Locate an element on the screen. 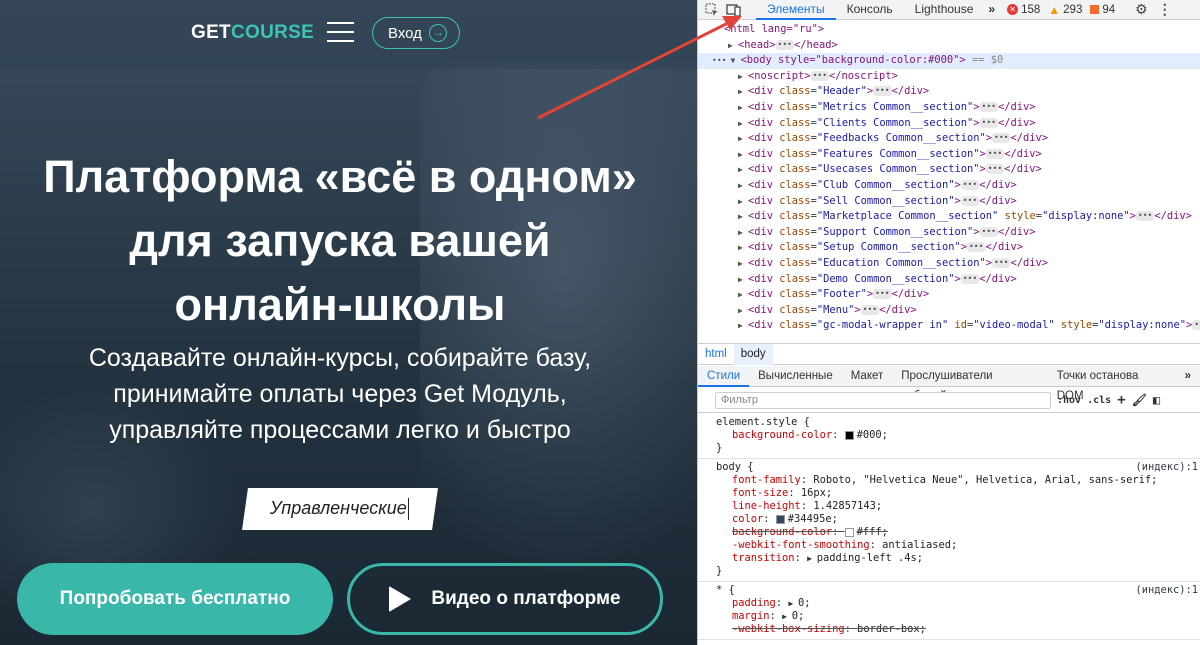 This screenshot has width=1200, height=645. paint-icon: 🖌 is located at coordinates (1139, 400).